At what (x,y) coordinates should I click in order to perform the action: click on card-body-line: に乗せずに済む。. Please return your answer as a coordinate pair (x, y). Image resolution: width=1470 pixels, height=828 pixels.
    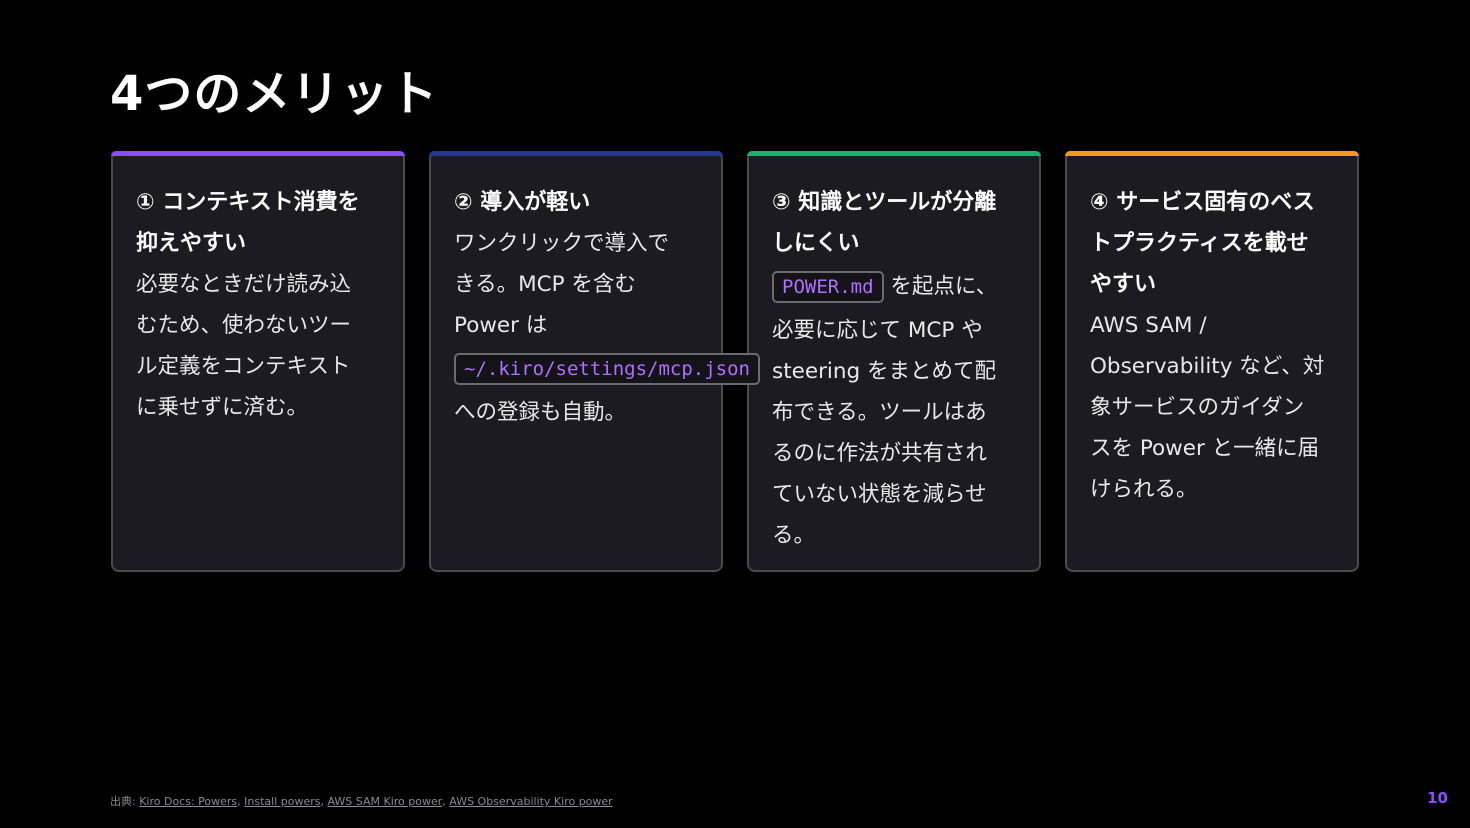
    Looking at the image, I should click on (222, 407).